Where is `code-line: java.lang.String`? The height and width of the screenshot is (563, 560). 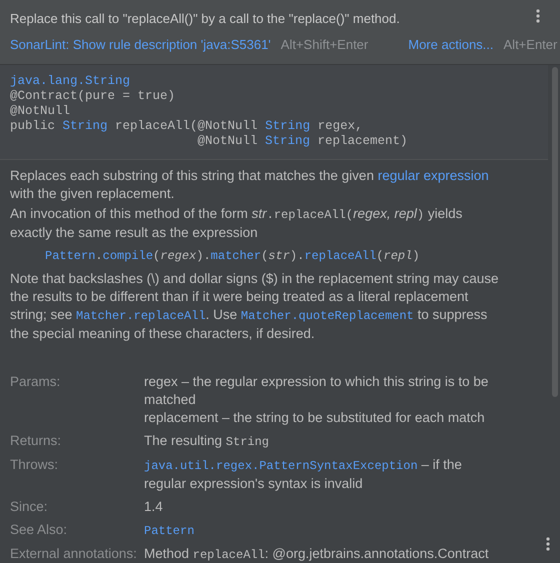 code-line: java.lang.String is located at coordinates (70, 81).